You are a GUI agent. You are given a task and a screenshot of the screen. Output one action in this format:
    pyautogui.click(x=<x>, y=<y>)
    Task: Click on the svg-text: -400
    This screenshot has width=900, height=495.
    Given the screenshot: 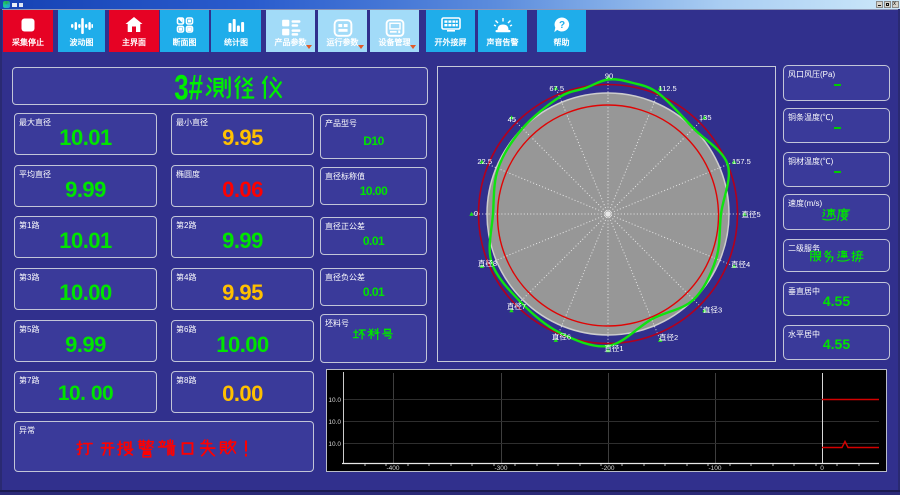 What is the action you would take?
    pyautogui.click(x=392, y=468)
    